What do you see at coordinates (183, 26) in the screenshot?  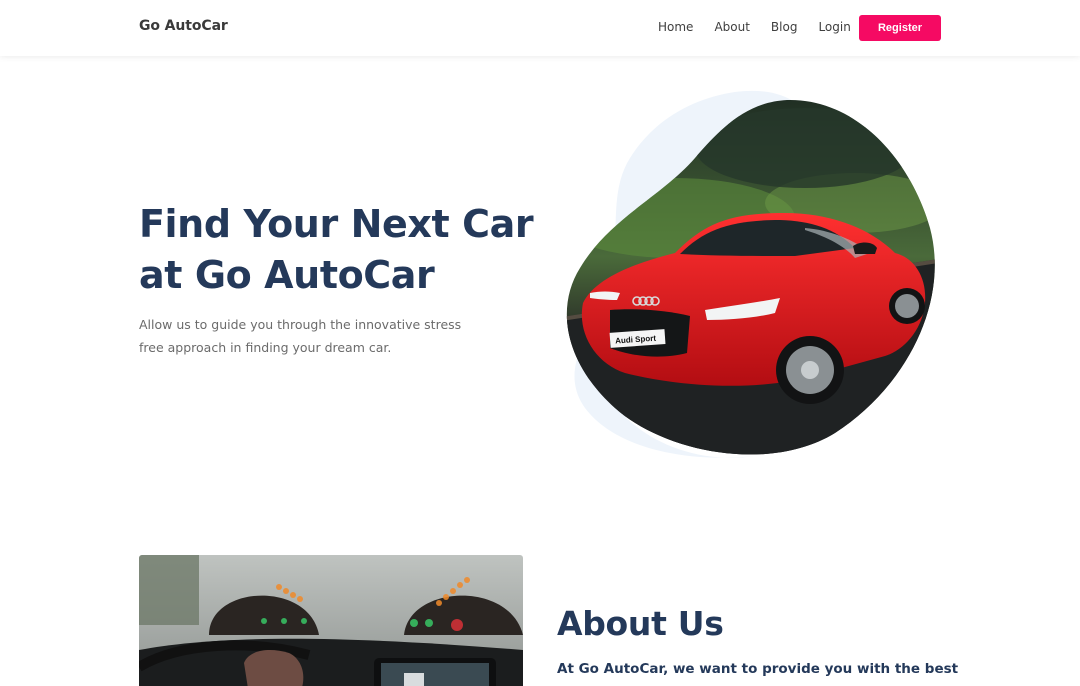 I see `brand-logo: Go AutoCar` at bounding box center [183, 26].